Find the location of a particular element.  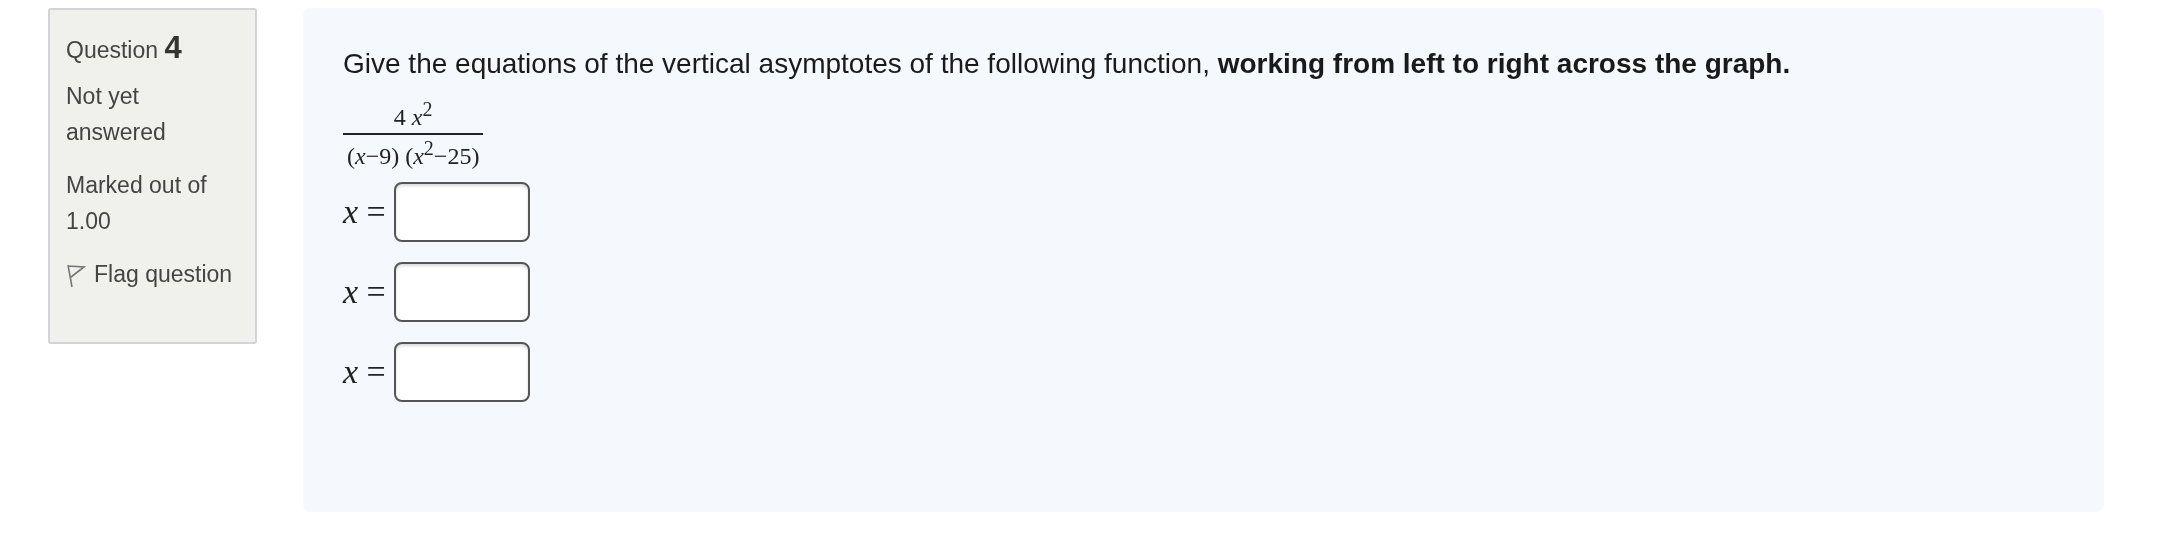

status-text: Not yet answered is located at coordinates (116, 114).